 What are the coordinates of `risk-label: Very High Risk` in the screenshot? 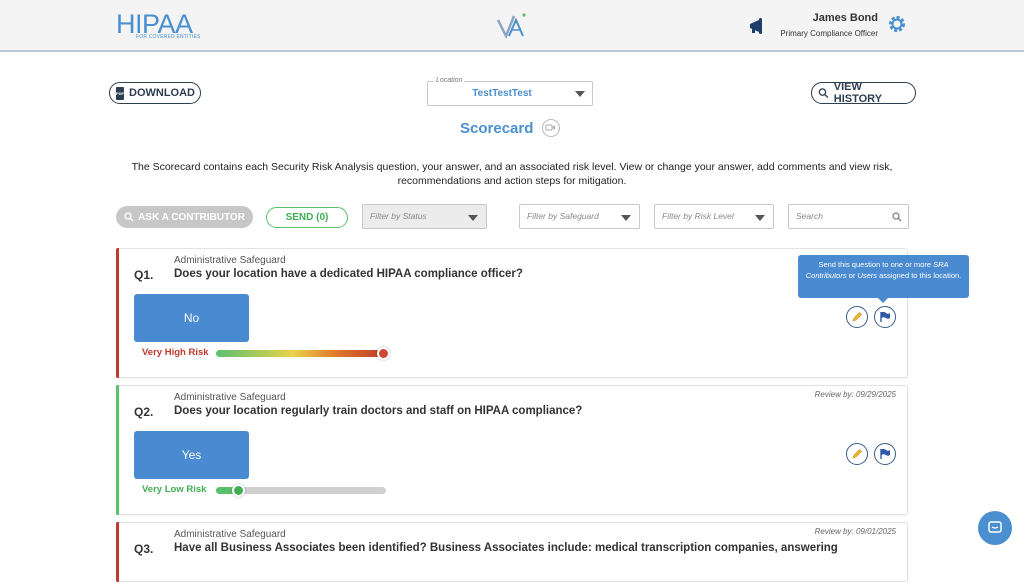 It's located at (175, 352).